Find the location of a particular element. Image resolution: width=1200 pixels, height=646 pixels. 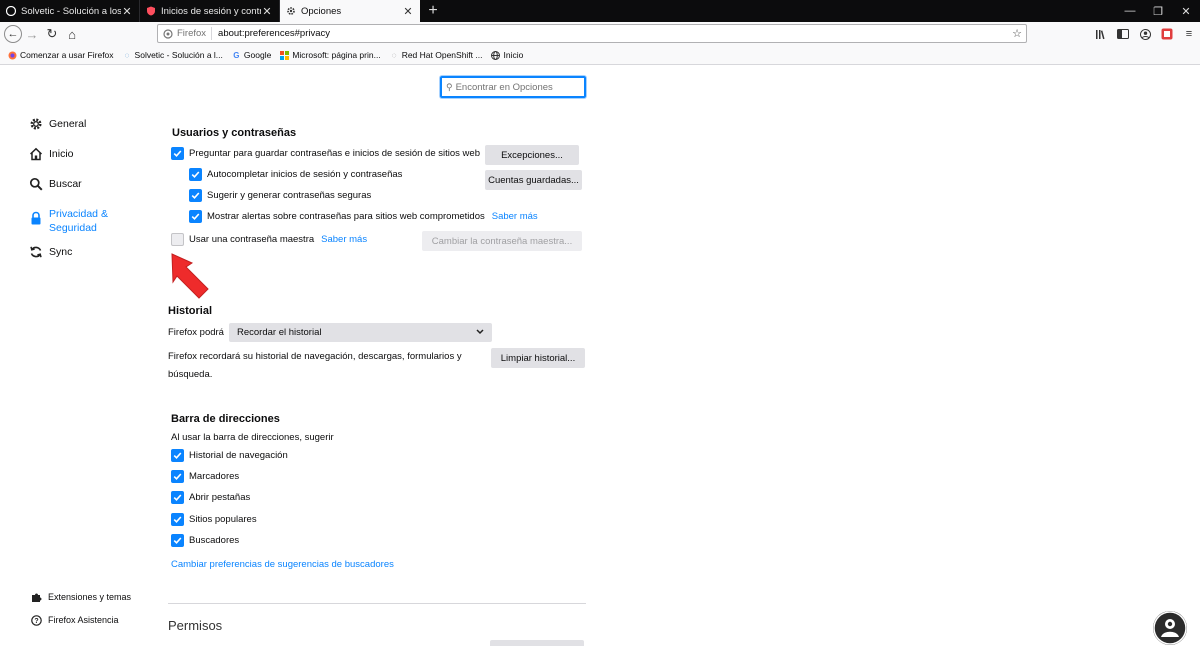

bookmark-label: Google is located at coordinates (257, 55).